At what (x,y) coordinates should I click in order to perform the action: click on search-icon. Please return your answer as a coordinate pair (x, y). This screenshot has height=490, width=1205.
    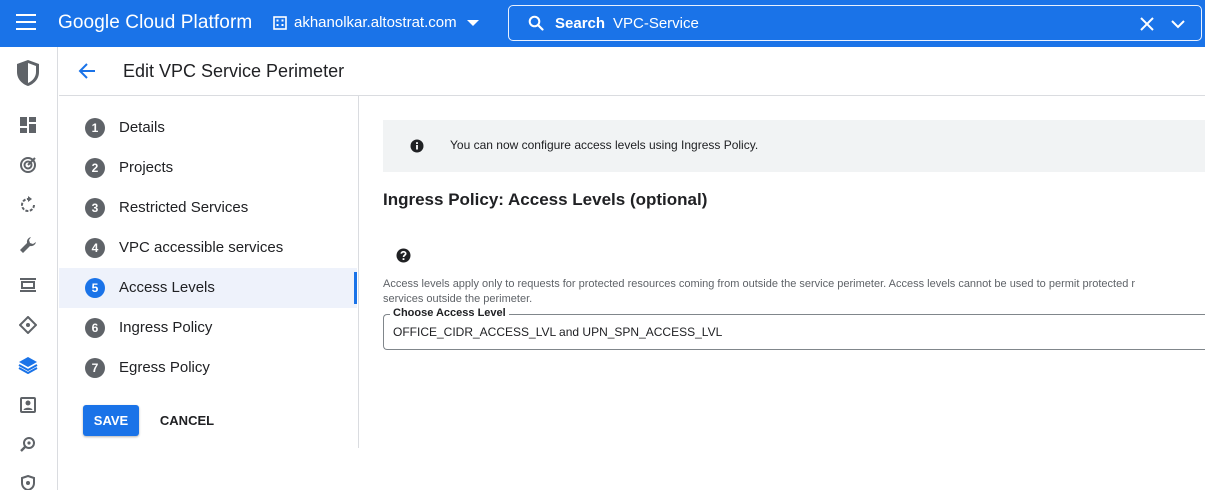
    Looking at the image, I should click on (536, 23).